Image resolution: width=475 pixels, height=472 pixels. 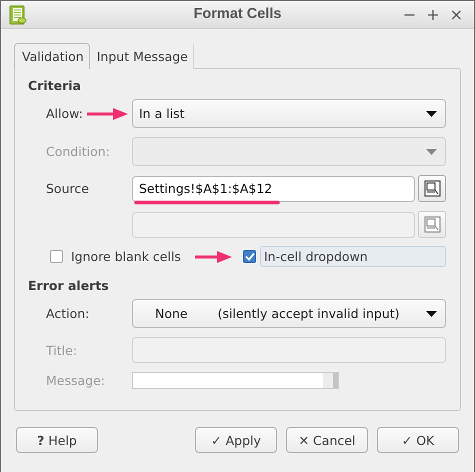 I want to click on range-select-button, so click(x=432, y=188).